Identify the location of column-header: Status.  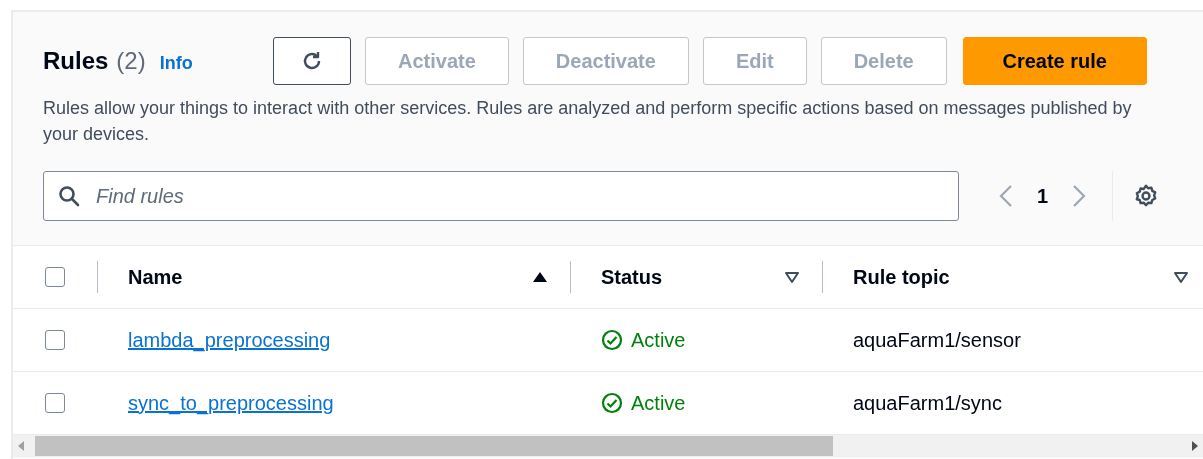
(692, 277).